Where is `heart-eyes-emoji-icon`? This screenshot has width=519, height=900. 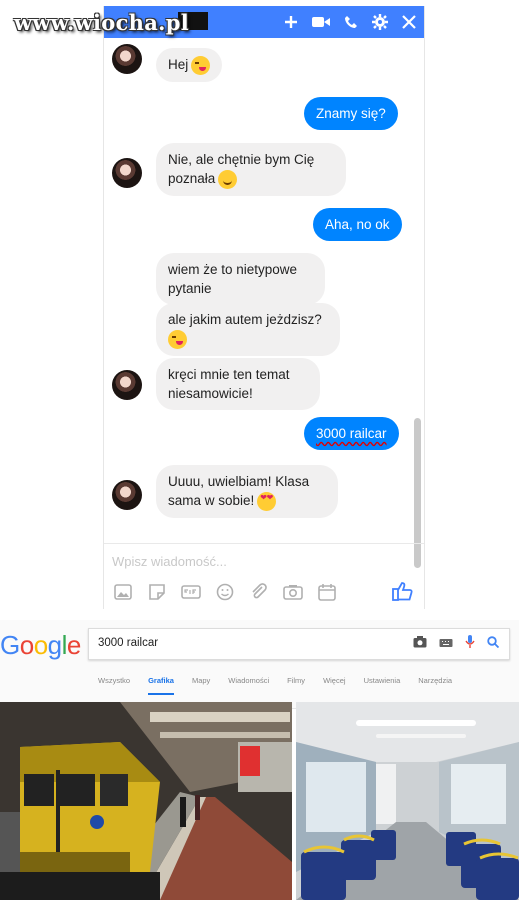
heart-eyes-emoji-icon is located at coordinates (267, 501).